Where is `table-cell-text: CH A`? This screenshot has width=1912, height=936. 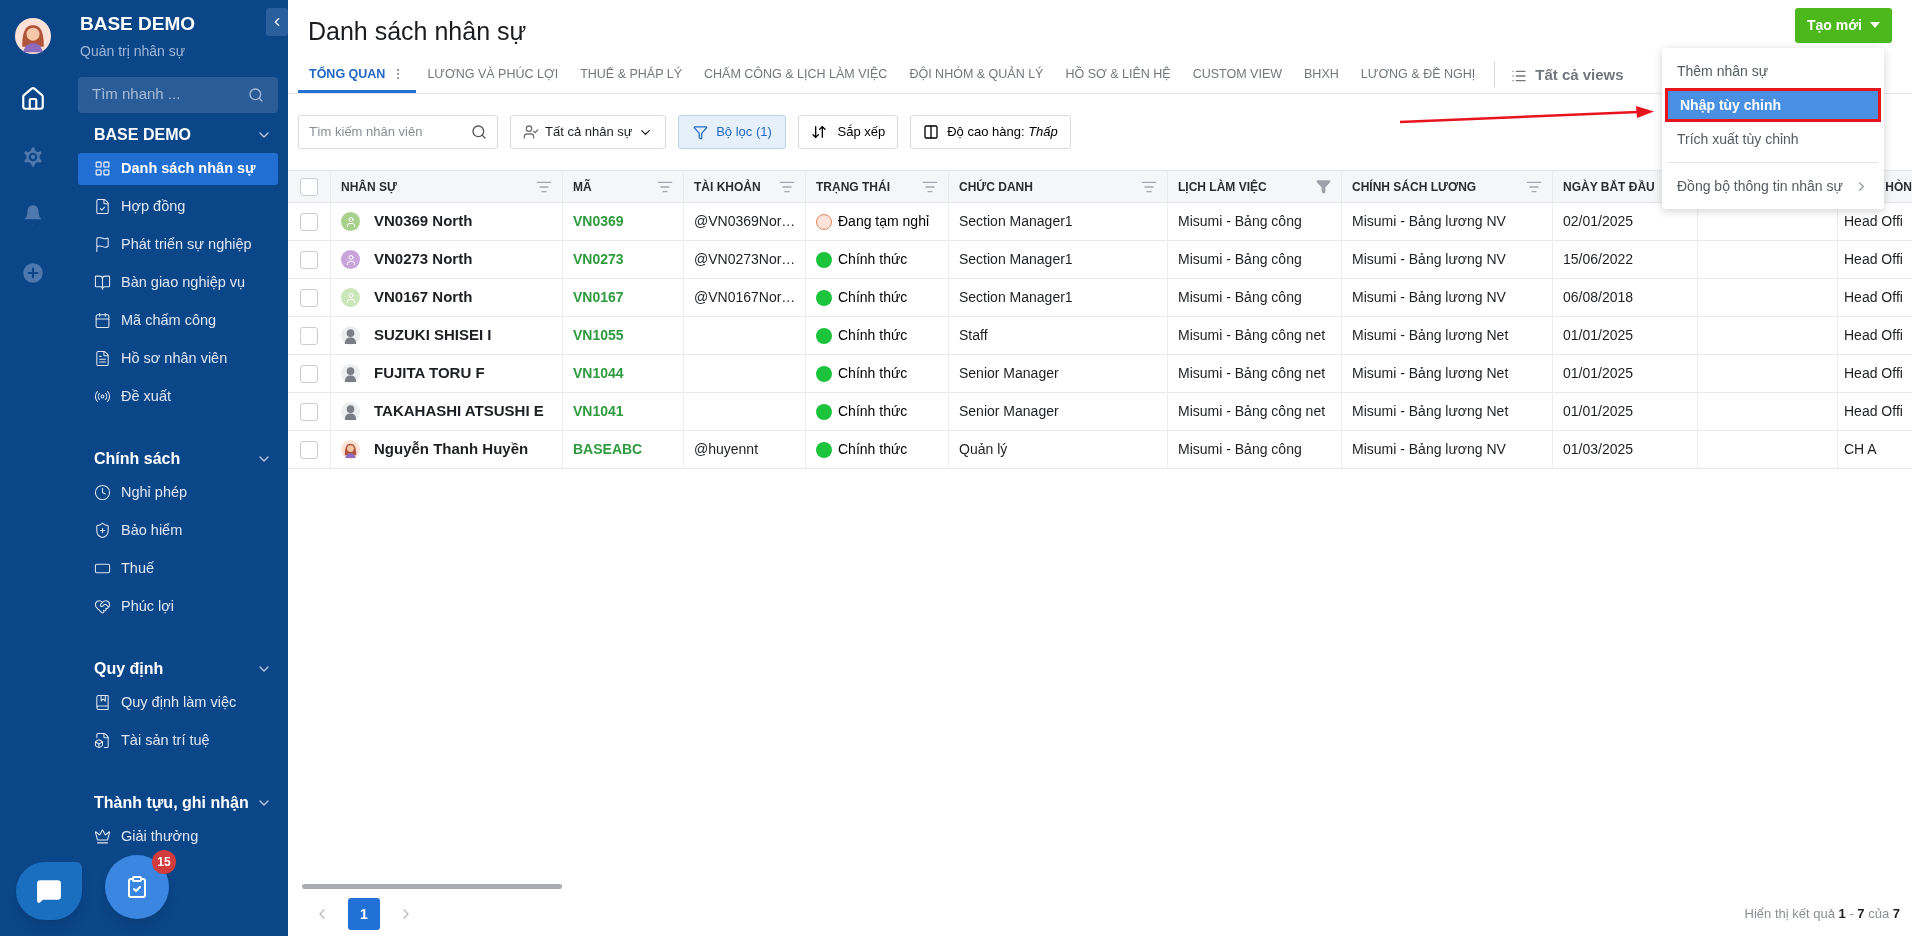
table-cell-text: CH A is located at coordinates (1860, 449).